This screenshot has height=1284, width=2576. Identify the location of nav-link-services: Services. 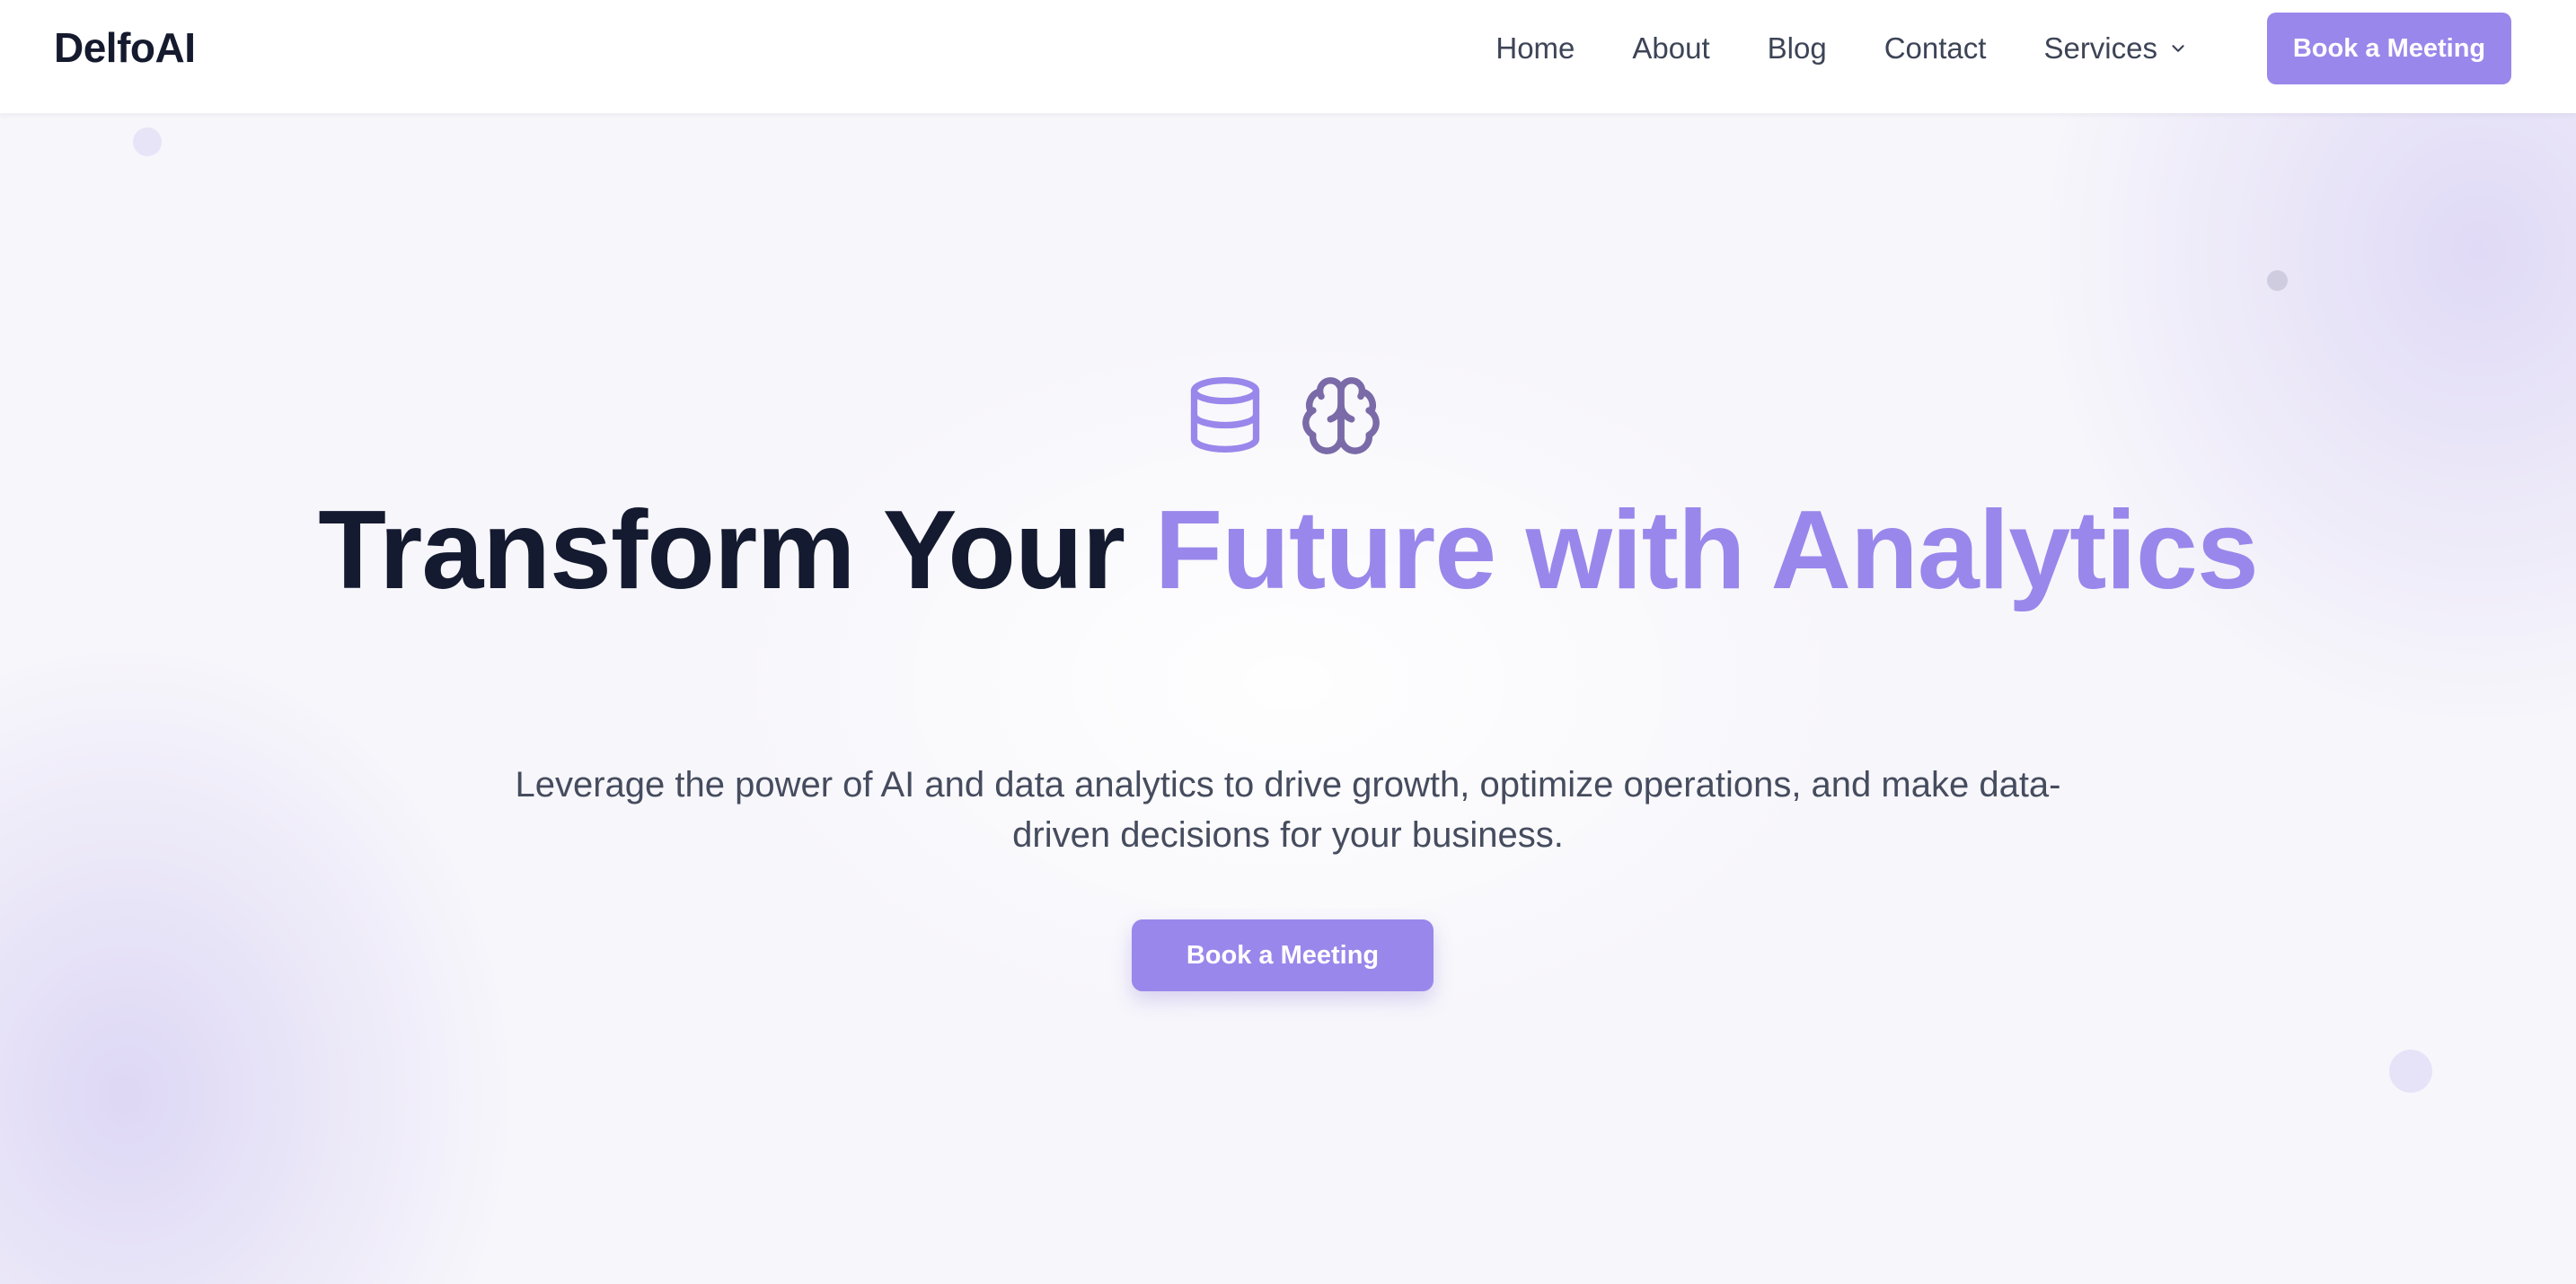
(2115, 48).